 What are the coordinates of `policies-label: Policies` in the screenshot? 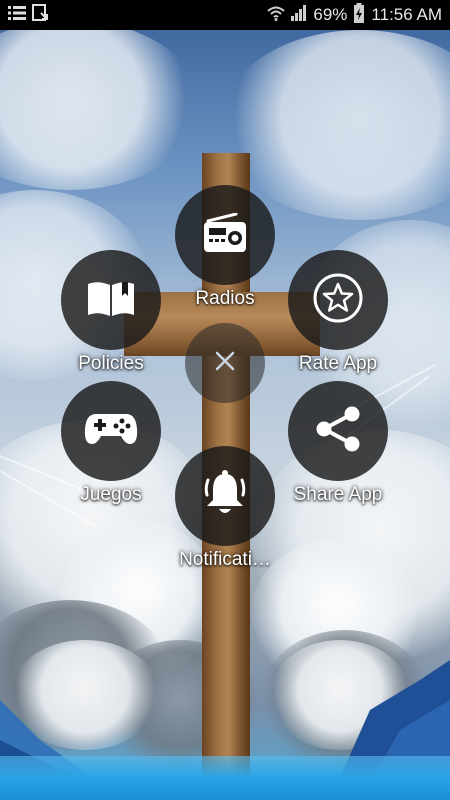 It's located at (111, 363).